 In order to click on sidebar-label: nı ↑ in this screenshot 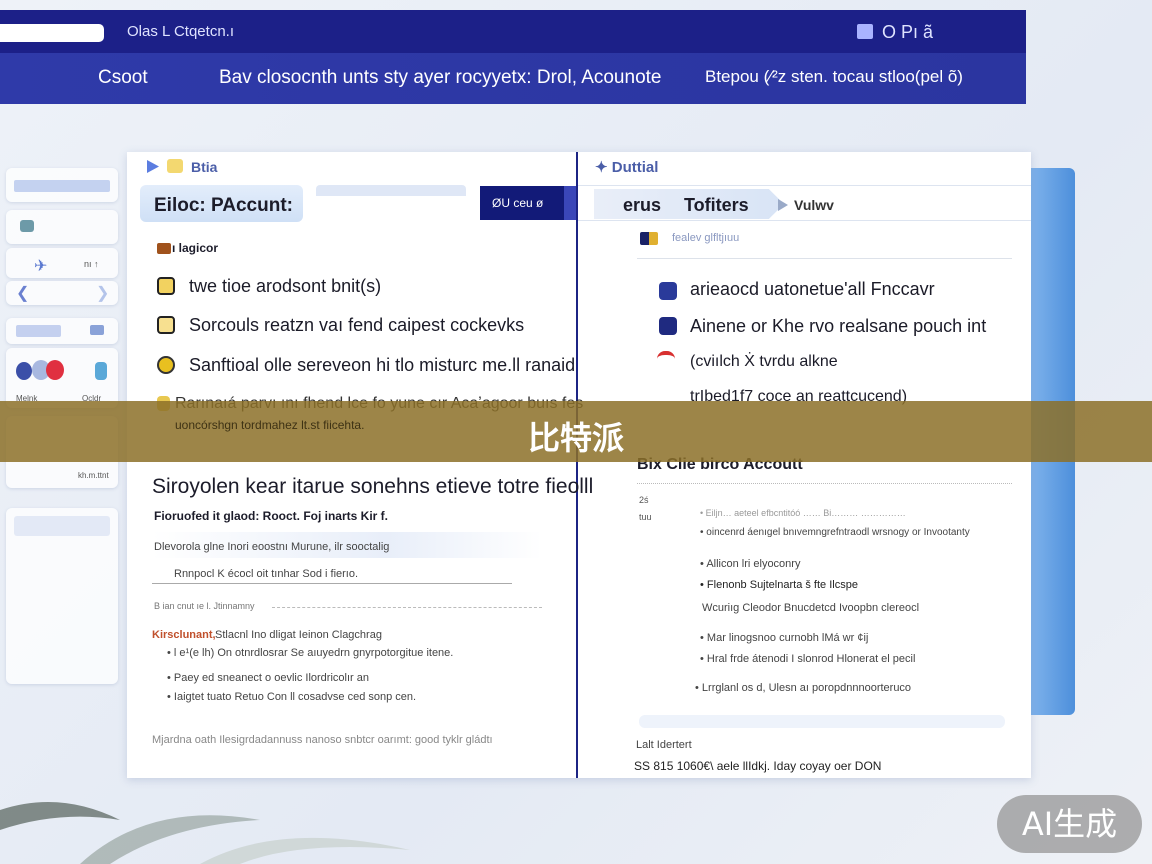, I will do `click(91, 264)`.